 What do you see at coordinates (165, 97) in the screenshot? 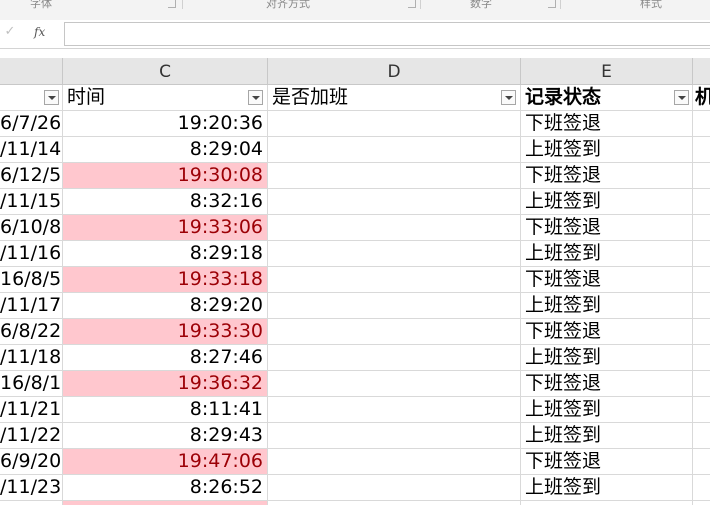
I see `header-cell-time: 时间` at bounding box center [165, 97].